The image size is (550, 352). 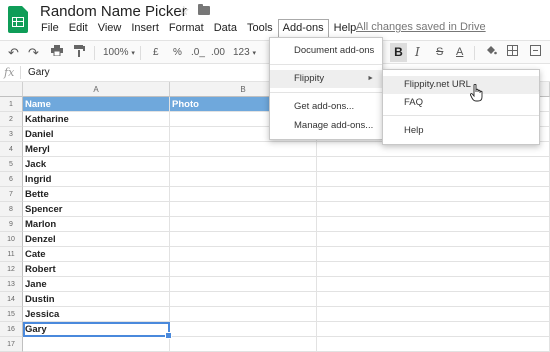 What do you see at coordinates (326, 79) in the screenshot?
I see `menu-item-flippity: Flippity ►` at bounding box center [326, 79].